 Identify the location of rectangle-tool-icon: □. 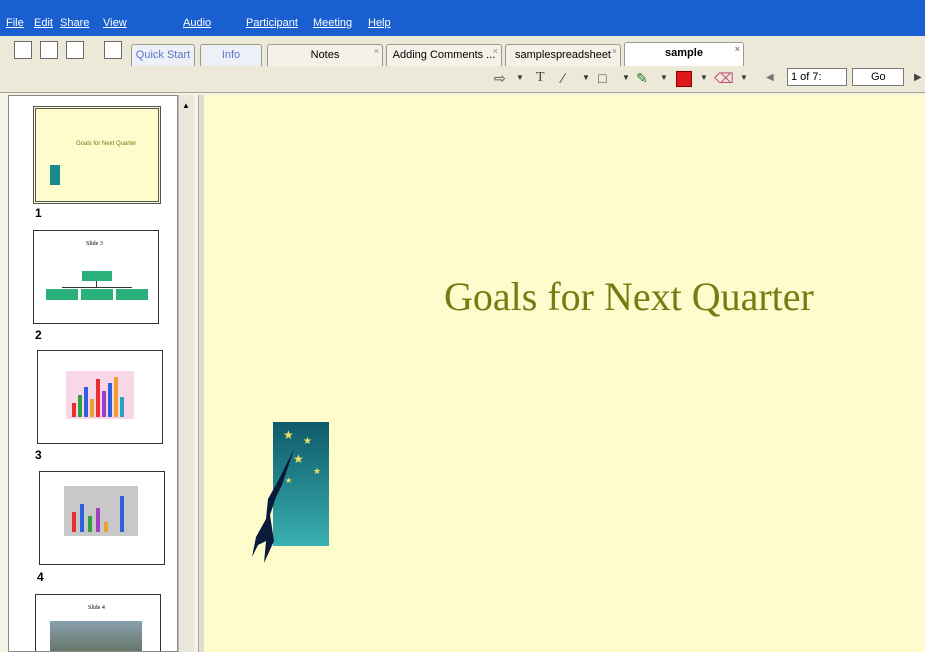
(602, 78).